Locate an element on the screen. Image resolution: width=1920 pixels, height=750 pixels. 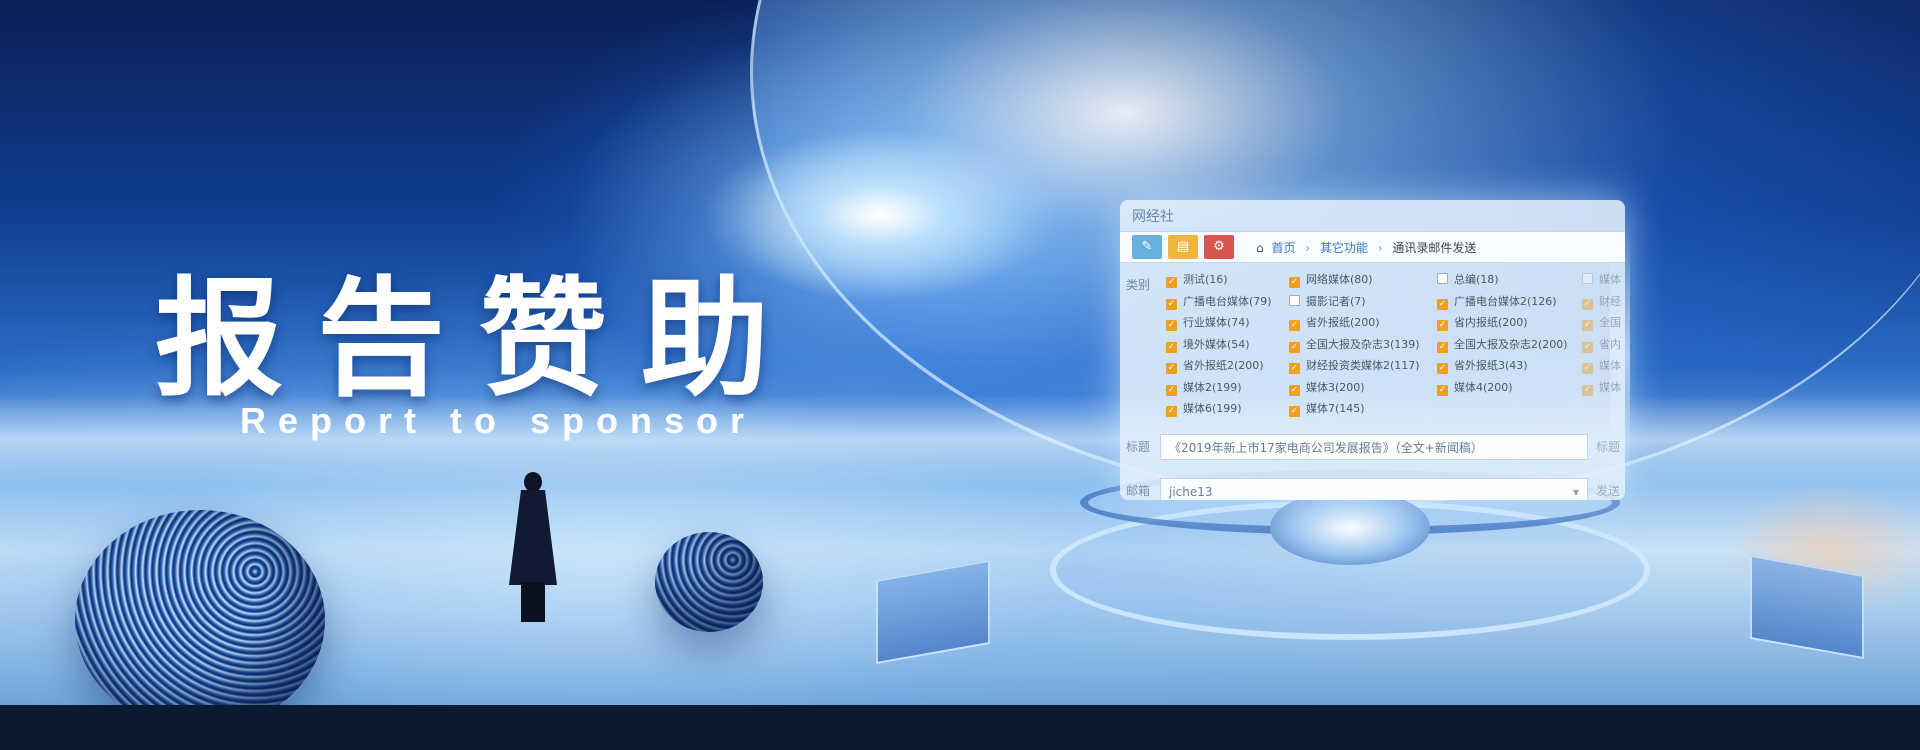
category-checkbox: 媒体 is located at coordinates (1601, 279).